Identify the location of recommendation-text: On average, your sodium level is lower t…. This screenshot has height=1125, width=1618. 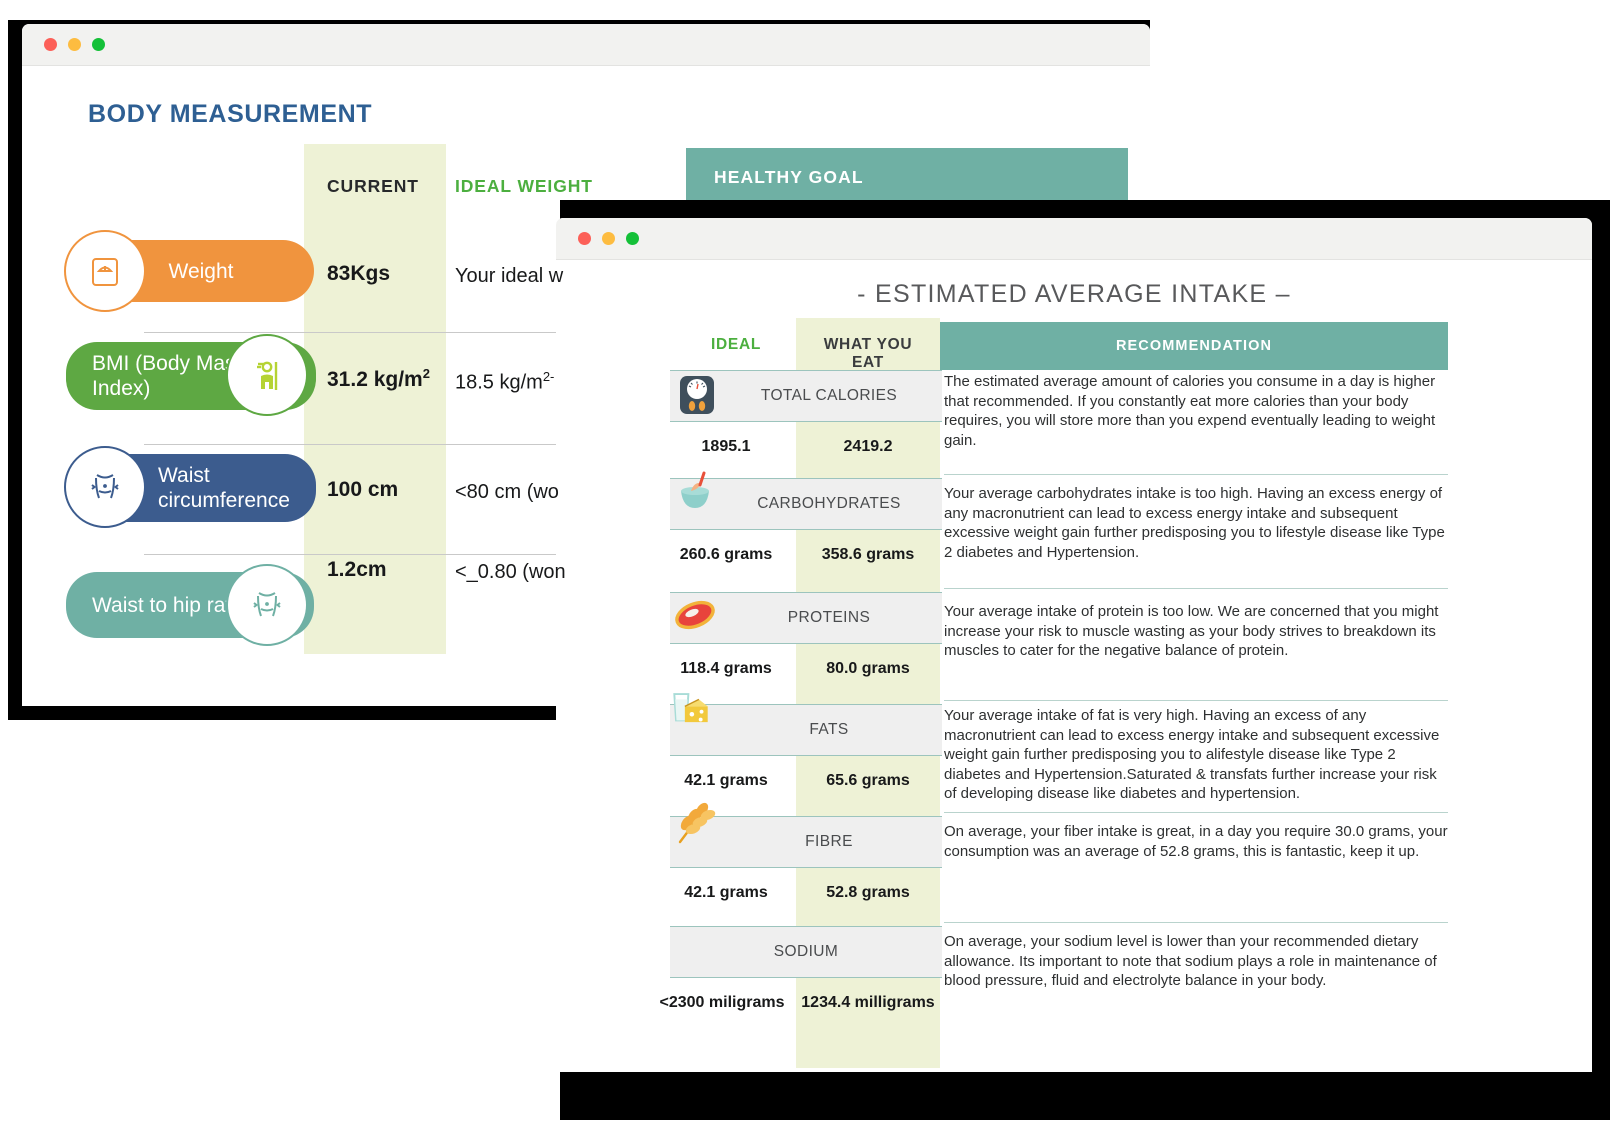
(1190, 961).